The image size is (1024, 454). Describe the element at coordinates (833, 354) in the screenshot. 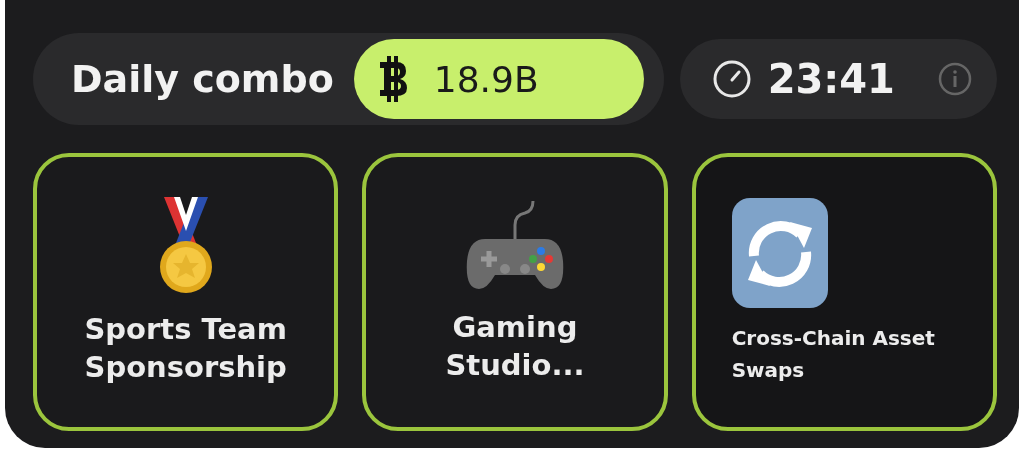

I see `card-label: Cross-Chain Asset Swaps` at that location.